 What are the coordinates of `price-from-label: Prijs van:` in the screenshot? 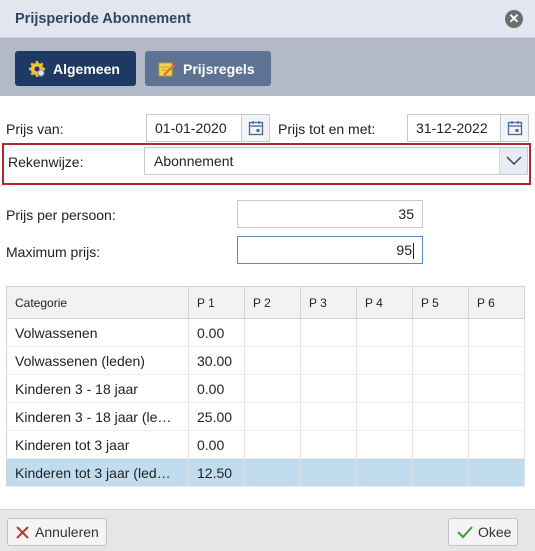 It's located at (35, 129).